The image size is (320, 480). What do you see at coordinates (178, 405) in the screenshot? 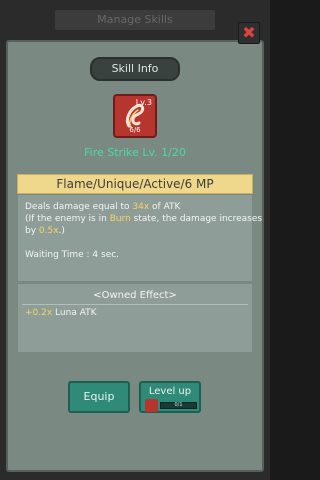
I see `level-up-count: 0/1` at bounding box center [178, 405].